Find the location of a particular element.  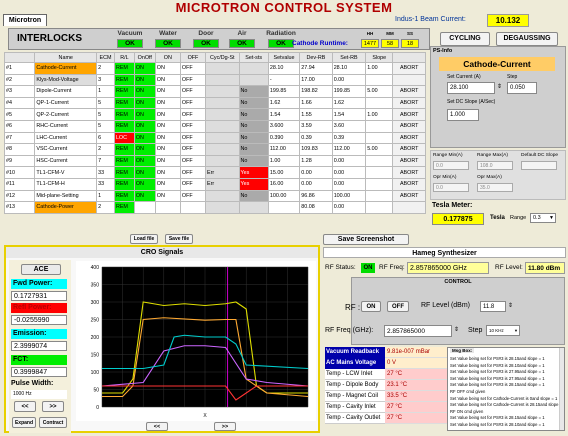

tab-microtron: Microtron is located at coordinates (25, 20).